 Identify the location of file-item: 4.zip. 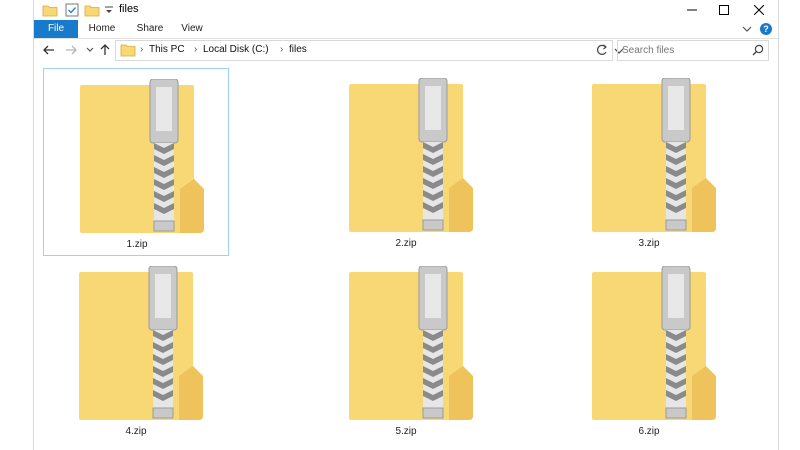
(136, 350).